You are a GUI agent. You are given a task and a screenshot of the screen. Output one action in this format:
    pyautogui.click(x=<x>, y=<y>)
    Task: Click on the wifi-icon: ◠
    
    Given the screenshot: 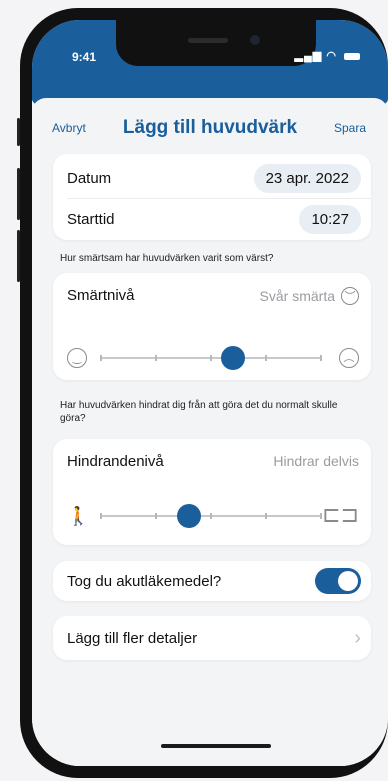 What is the action you would take?
    pyautogui.click(x=331, y=56)
    